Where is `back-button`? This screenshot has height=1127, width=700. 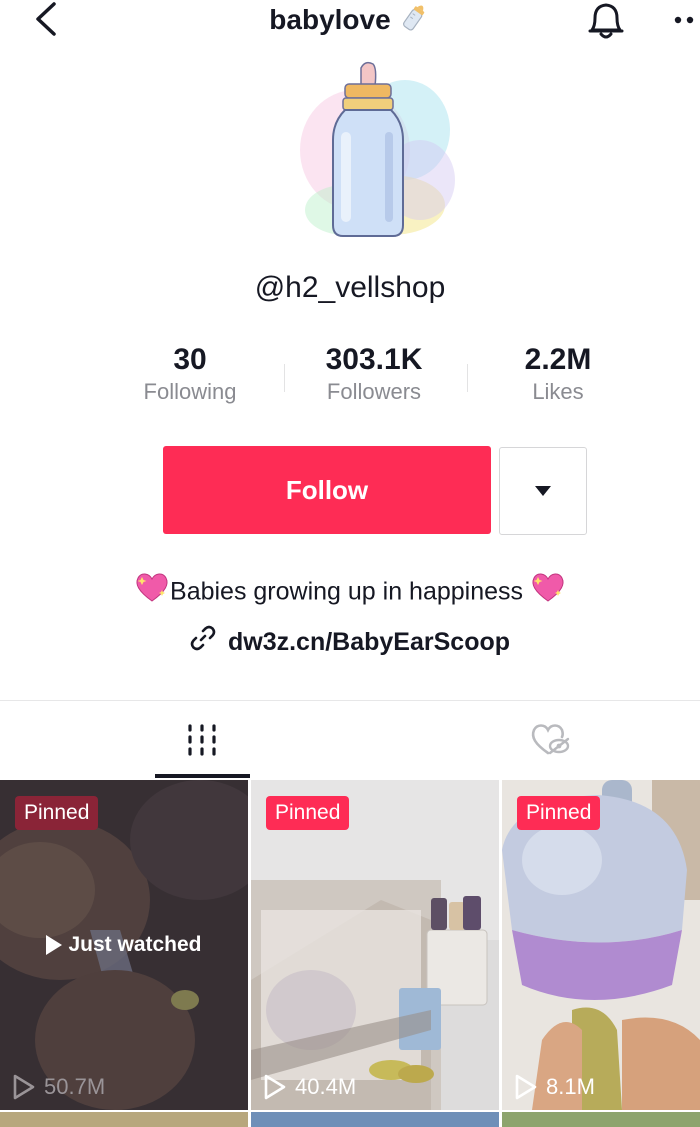
back-button is located at coordinates (46, 20).